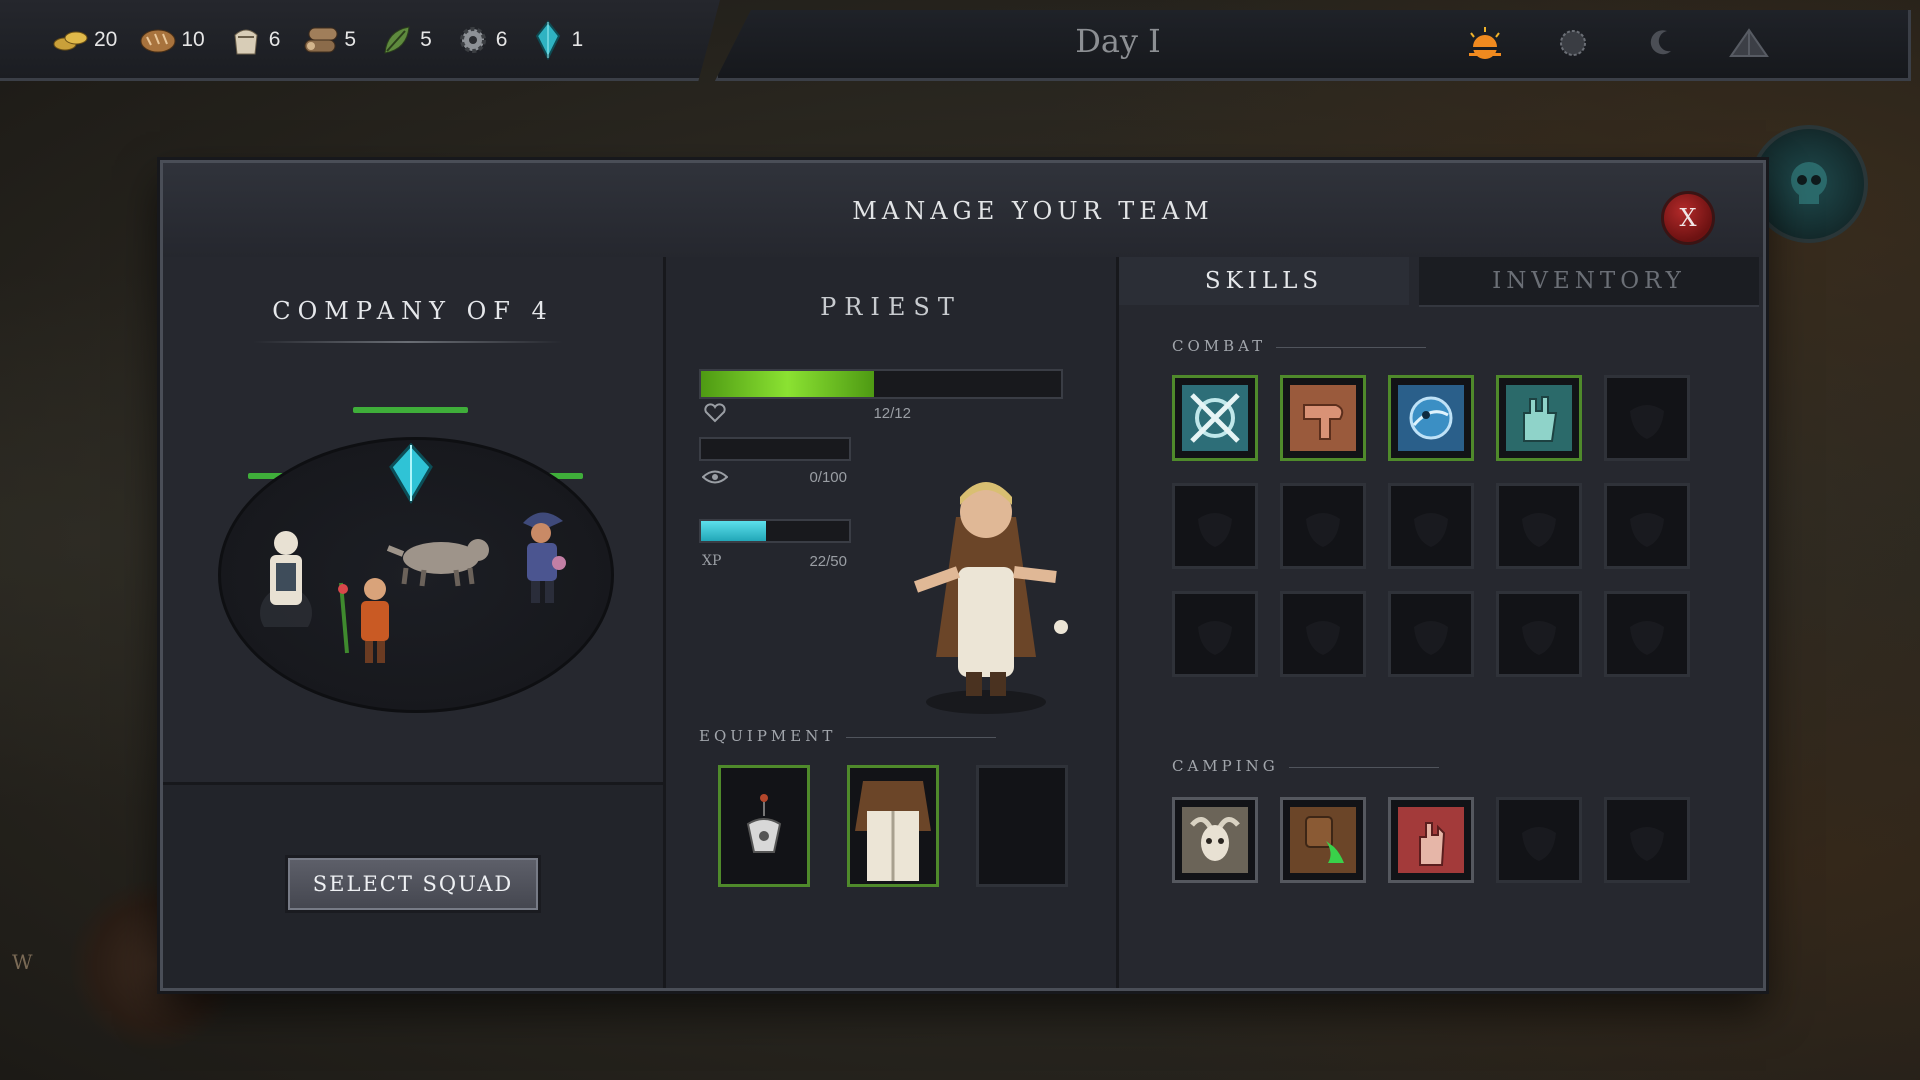  What do you see at coordinates (775, 531) in the screenshot?
I see `xp-bar-track` at bounding box center [775, 531].